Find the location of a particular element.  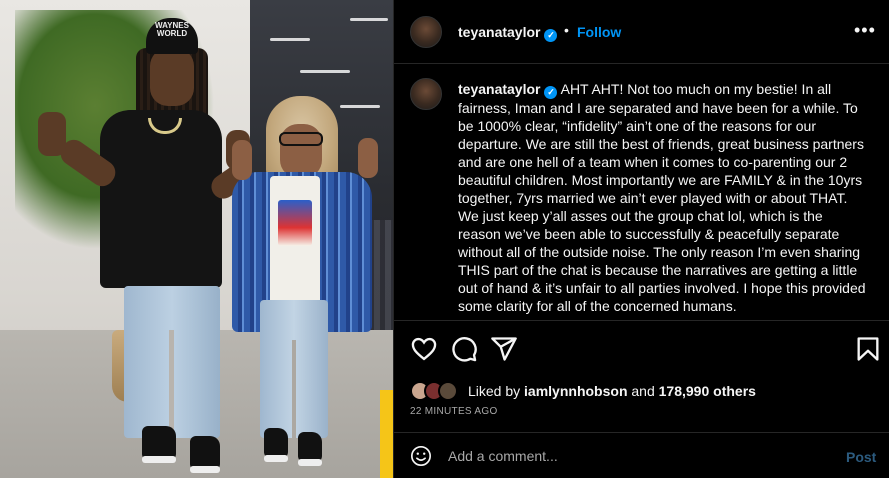

follow-button: Follow is located at coordinates (599, 32).